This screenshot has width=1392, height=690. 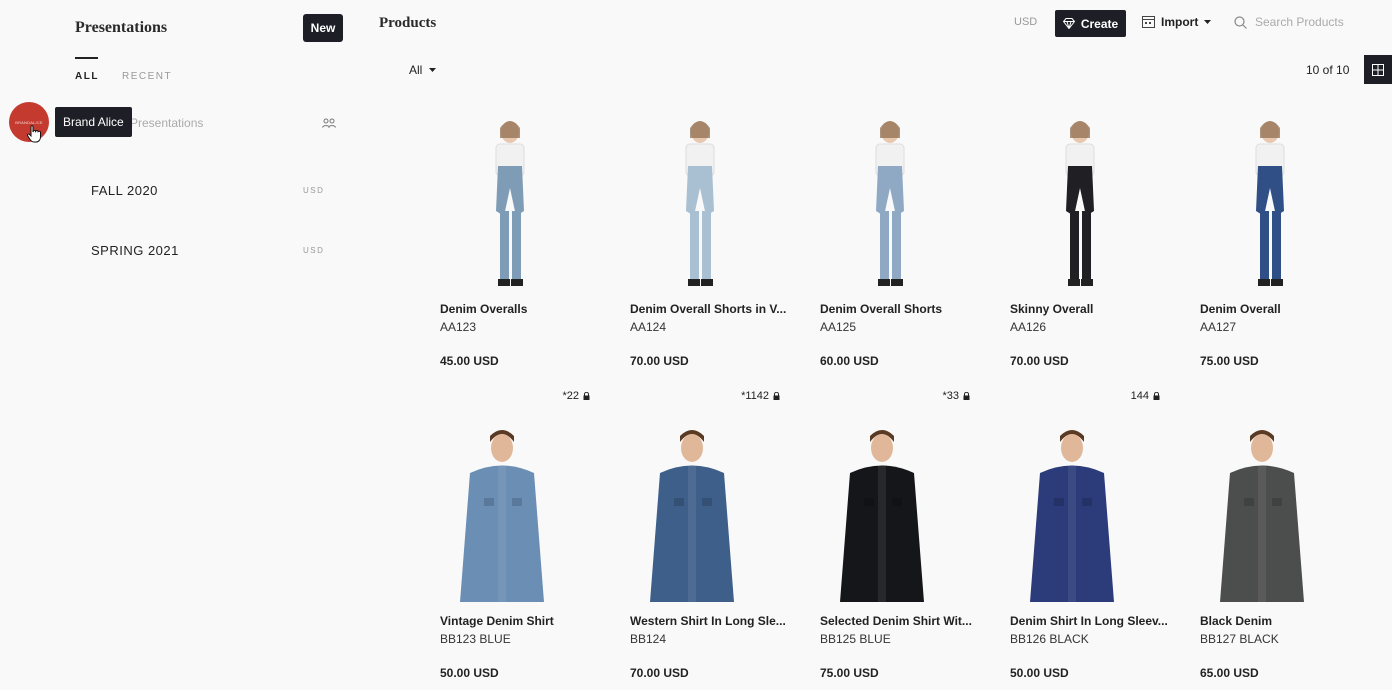 I want to click on product-sku: BB124, so click(x=648, y=639).